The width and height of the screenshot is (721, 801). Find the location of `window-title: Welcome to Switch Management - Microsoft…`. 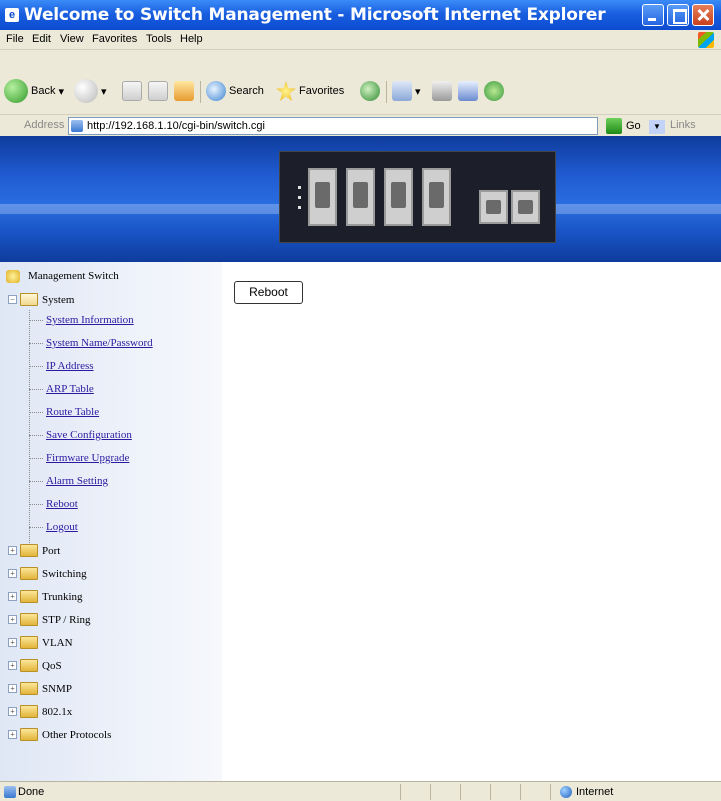

window-title: Welcome to Switch Management - Microsoft… is located at coordinates (315, 15).